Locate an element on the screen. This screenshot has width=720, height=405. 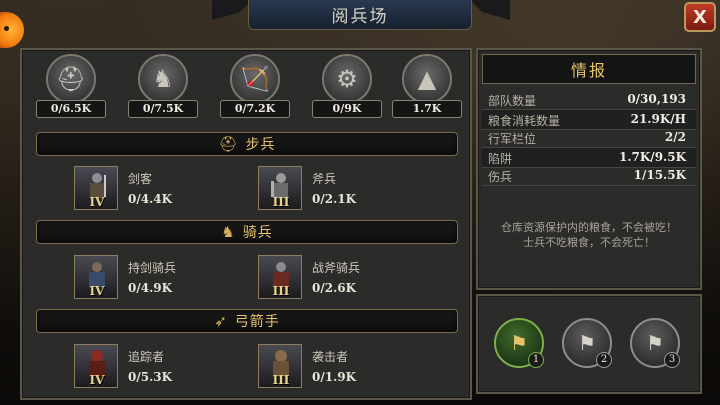
stat-row: 部队数量 0/30,193 is located at coordinates (589, 100).